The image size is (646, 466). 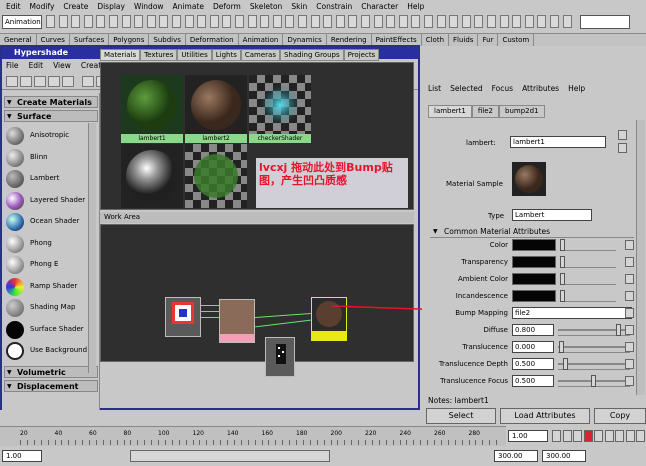 I want to click on menu-character: Character, so click(x=379, y=6).